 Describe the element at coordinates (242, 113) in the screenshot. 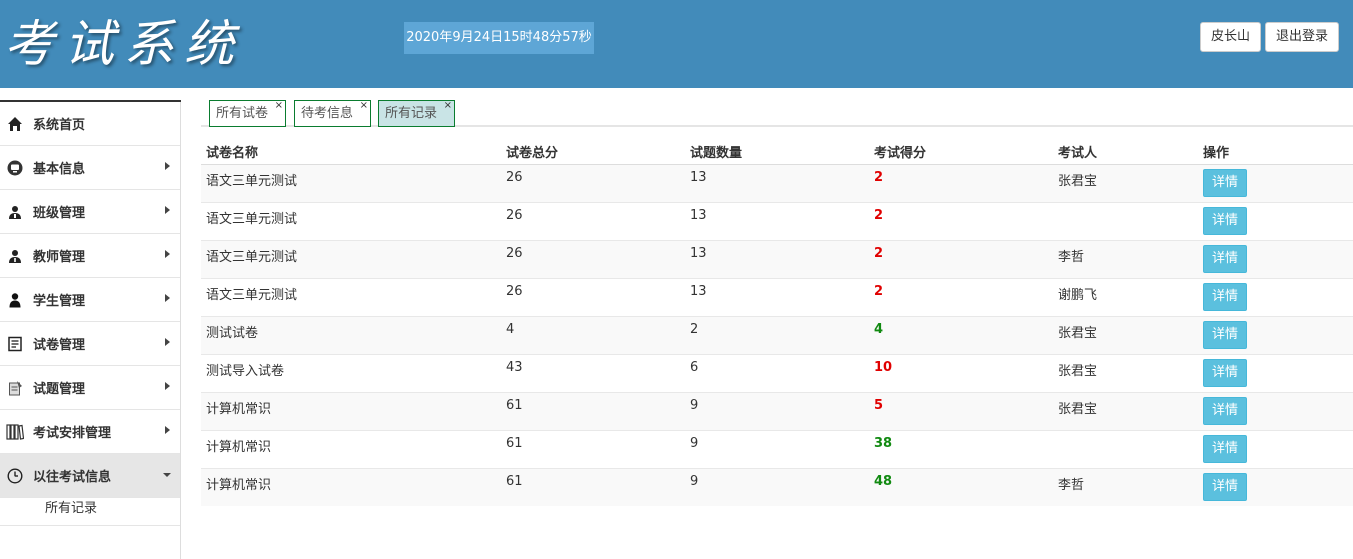

I see `tab-label: 所有试卷` at that location.